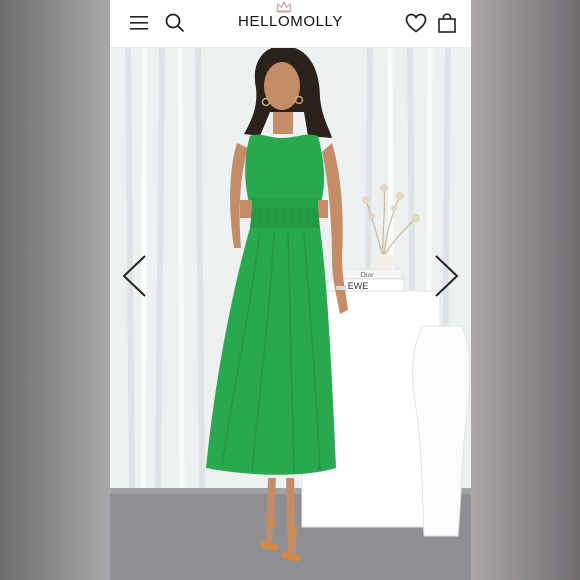 The image size is (580, 580). I want to click on chevron-right-icon, so click(446, 276).